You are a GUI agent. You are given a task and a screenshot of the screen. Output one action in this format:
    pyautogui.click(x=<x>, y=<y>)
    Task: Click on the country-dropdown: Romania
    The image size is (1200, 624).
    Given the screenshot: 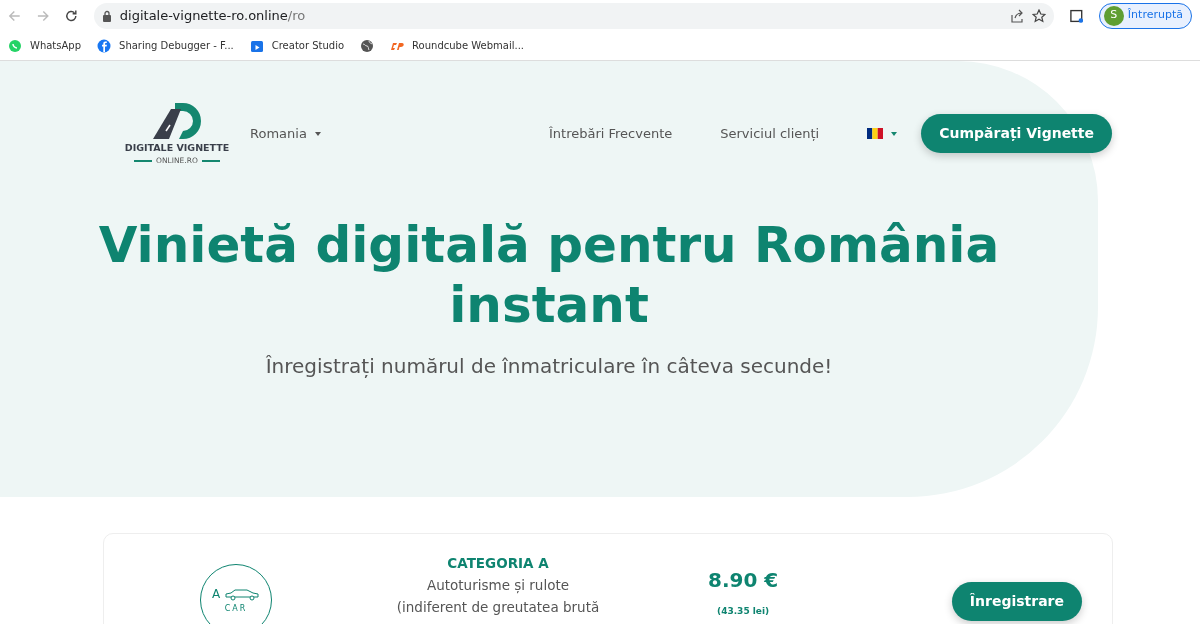 What is the action you would take?
    pyautogui.click(x=285, y=134)
    